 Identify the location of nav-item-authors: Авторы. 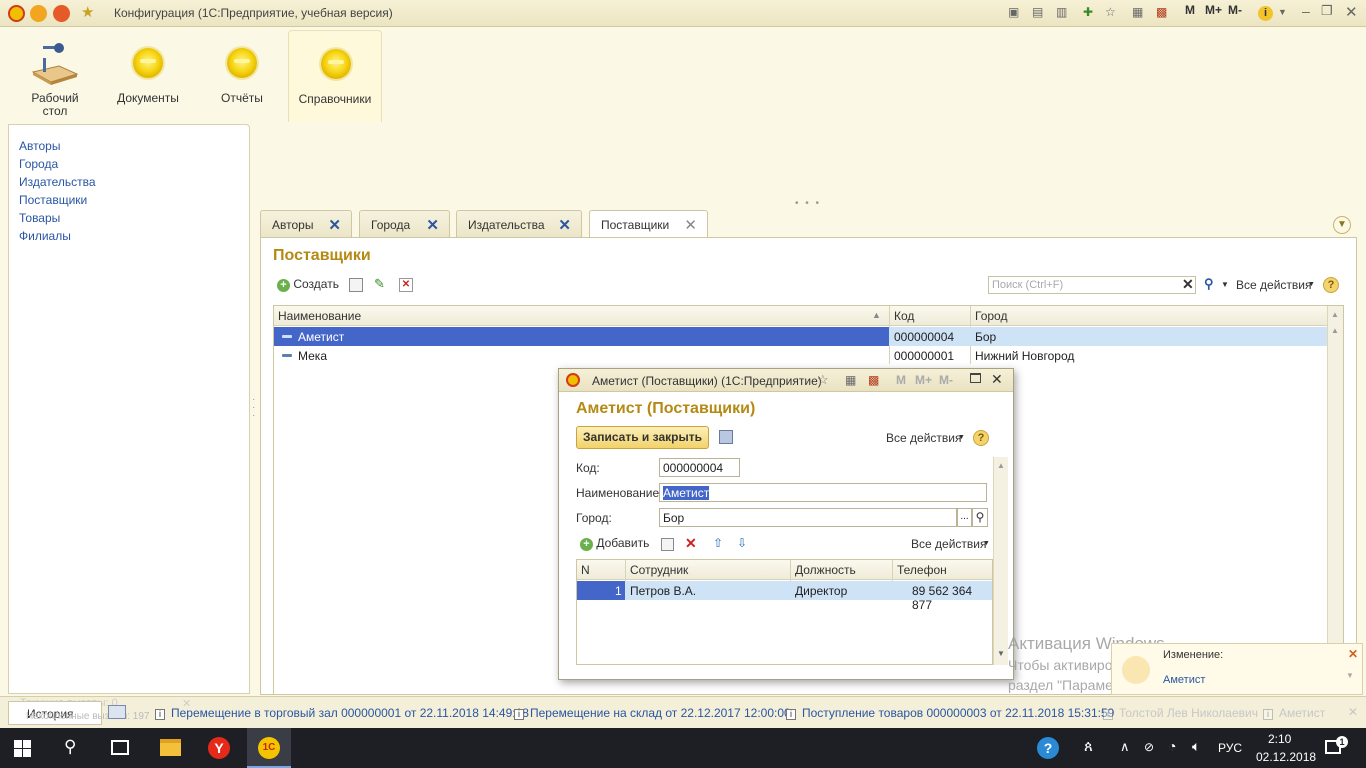
(52, 146).